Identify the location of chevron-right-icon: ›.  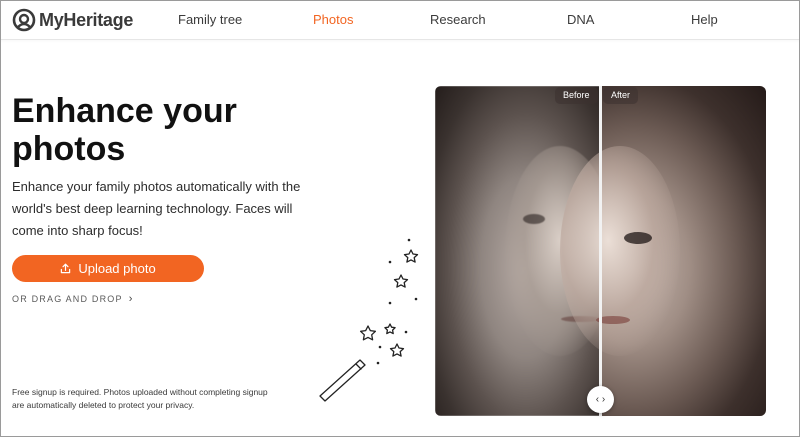
(130, 299).